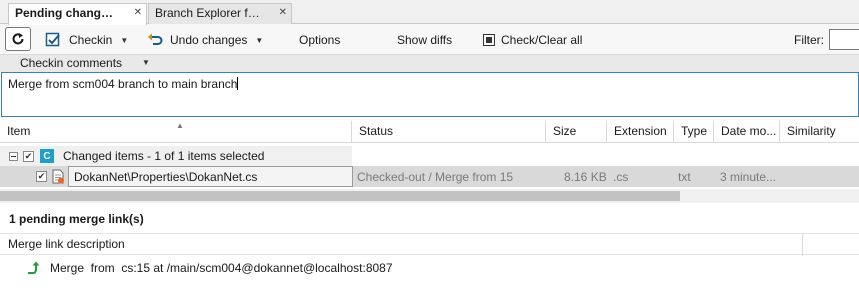  Describe the element at coordinates (76, 219) in the screenshot. I see `pending-merge-links-label: 1 pending merge link(s)` at that location.